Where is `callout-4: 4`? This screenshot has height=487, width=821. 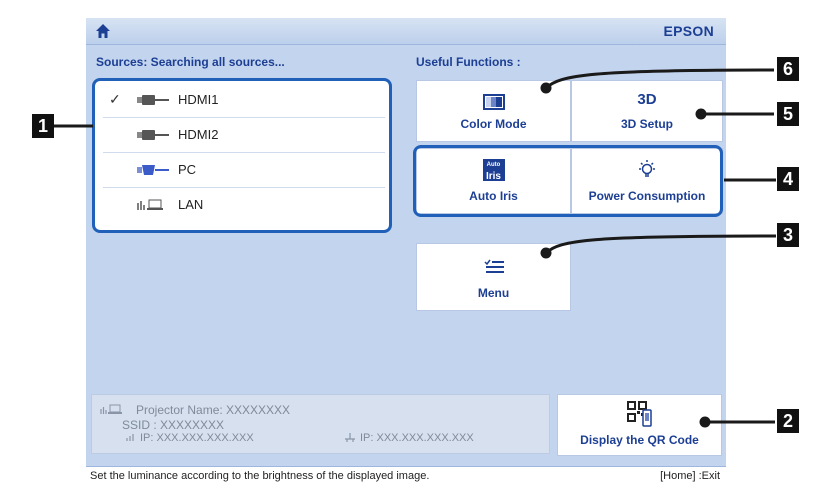 callout-4: 4 is located at coordinates (788, 179).